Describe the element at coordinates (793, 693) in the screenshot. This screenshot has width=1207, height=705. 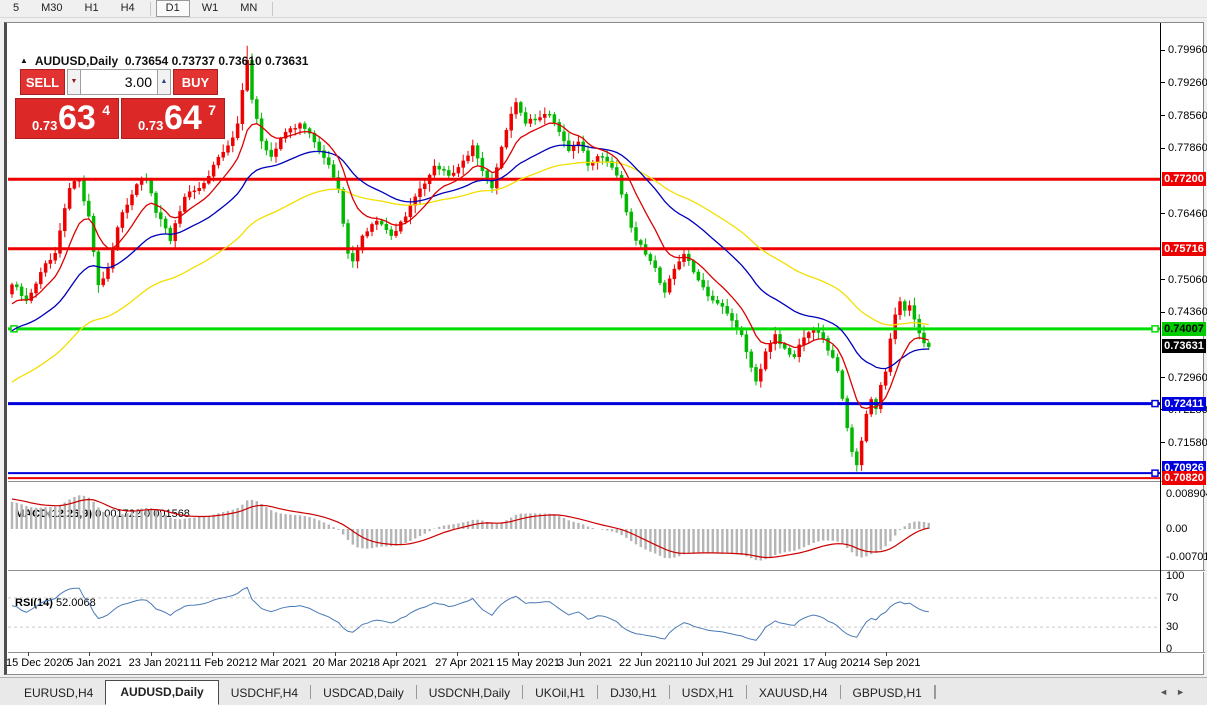
I see `symbol-tab-xauusd: XAUUSD,H4` at that location.